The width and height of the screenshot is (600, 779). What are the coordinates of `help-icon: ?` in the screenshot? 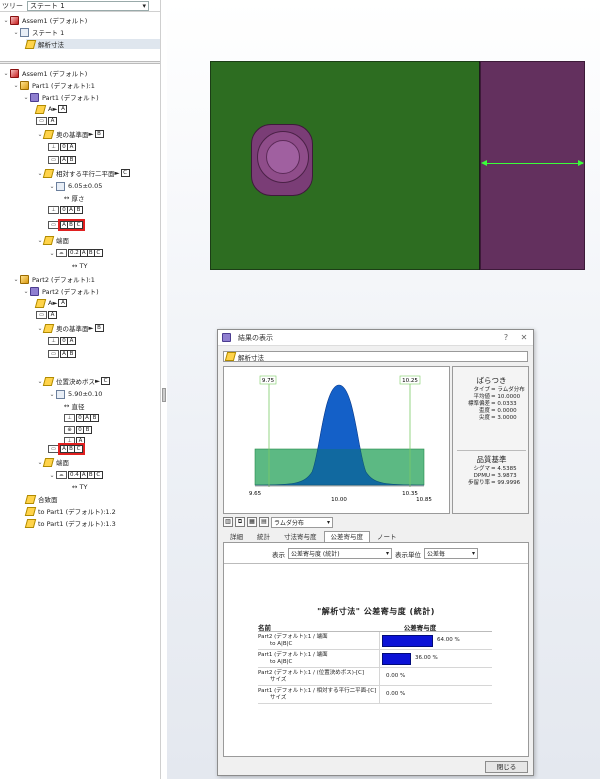 It's located at (506, 337).